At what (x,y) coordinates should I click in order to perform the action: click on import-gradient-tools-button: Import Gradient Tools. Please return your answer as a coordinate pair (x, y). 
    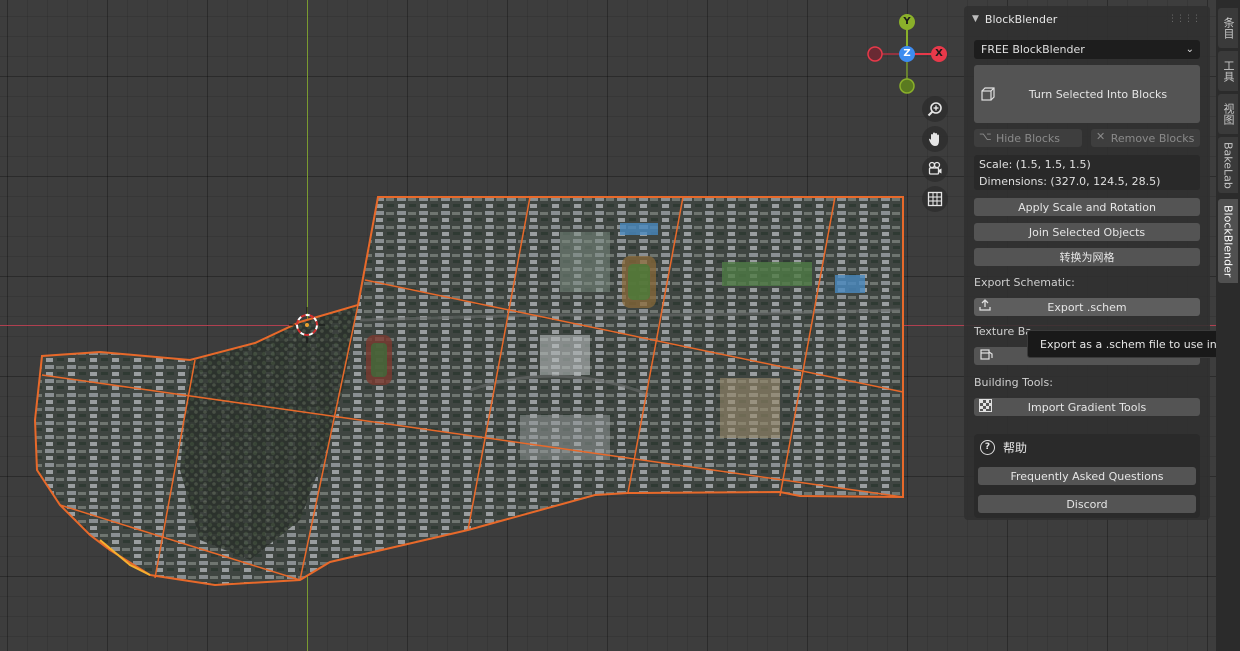
    Looking at the image, I should click on (1087, 407).